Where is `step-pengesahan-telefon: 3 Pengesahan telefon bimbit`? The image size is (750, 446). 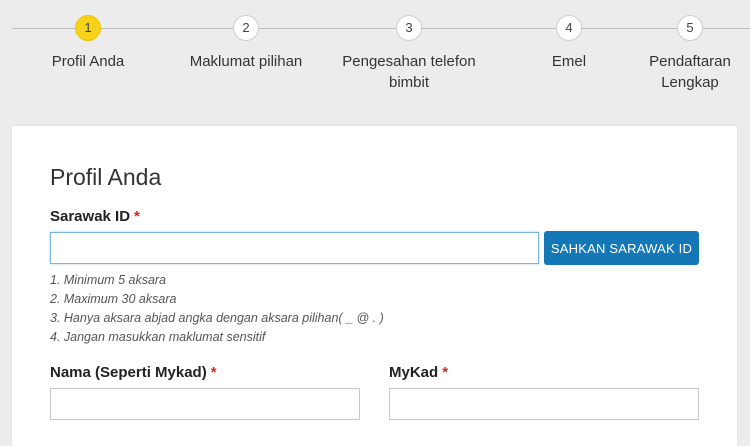 step-pengesahan-telefon: 3 Pengesahan telefon bimbit is located at coordinates (409, 54).